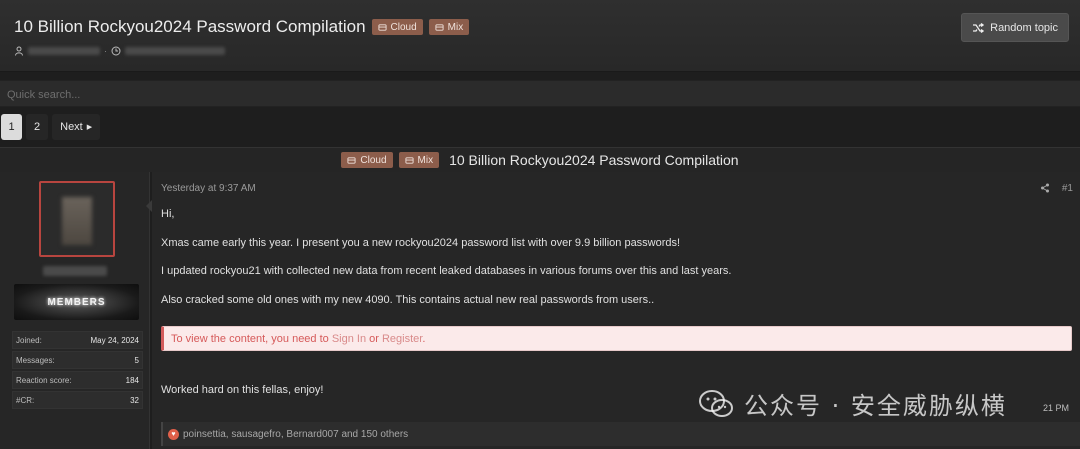 The image size is (1080, 449). What do you see at coordinates (77, 380) in the screenshot?
I see `stat-reaction-score: Reaction score: 184` at bounding box center [77, 380].